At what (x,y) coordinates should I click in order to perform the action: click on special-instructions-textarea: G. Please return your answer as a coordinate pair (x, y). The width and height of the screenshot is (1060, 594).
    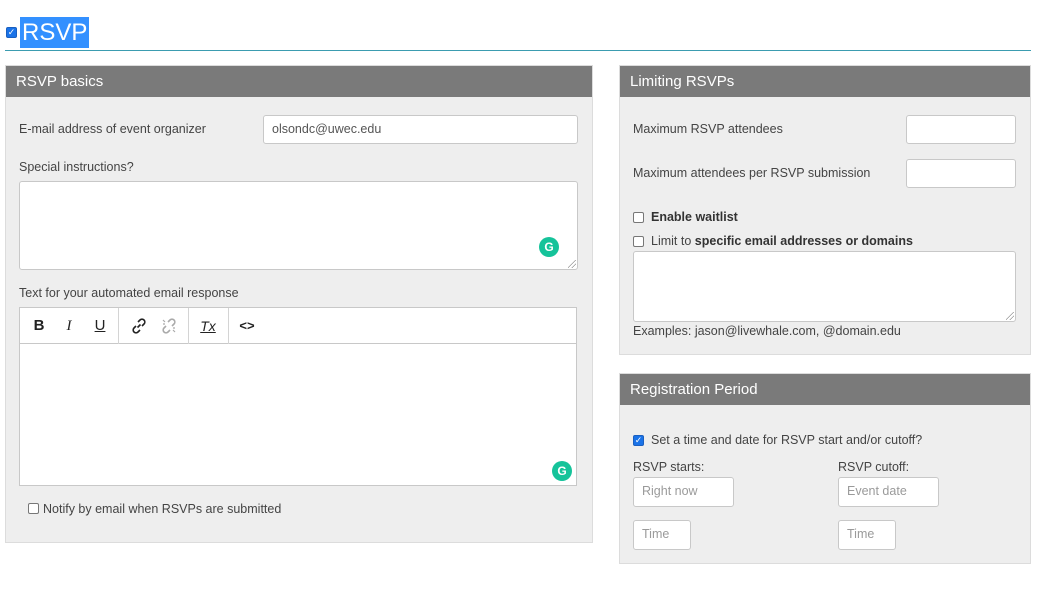
    Looking at the image, I should click on (298, 225).